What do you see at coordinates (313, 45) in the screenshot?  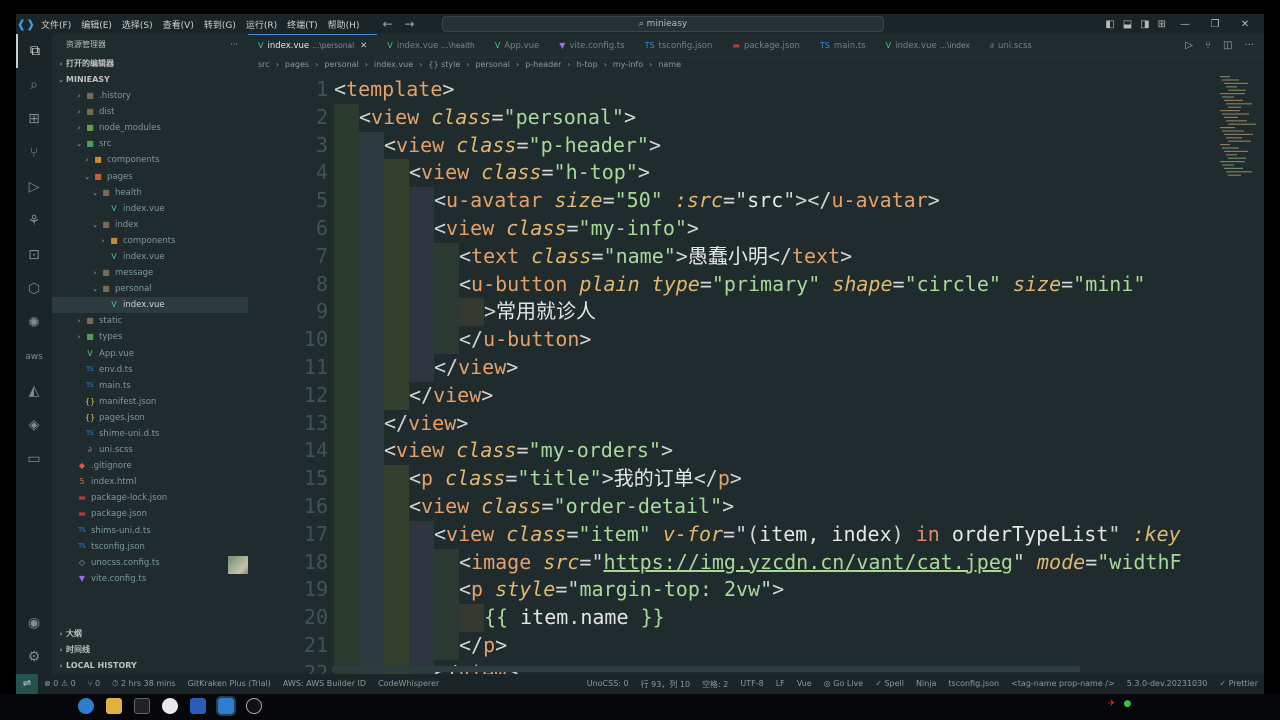 I see `editor-tab: Vindex.vue ...\personal ✕` at bounding box center [313, 45].